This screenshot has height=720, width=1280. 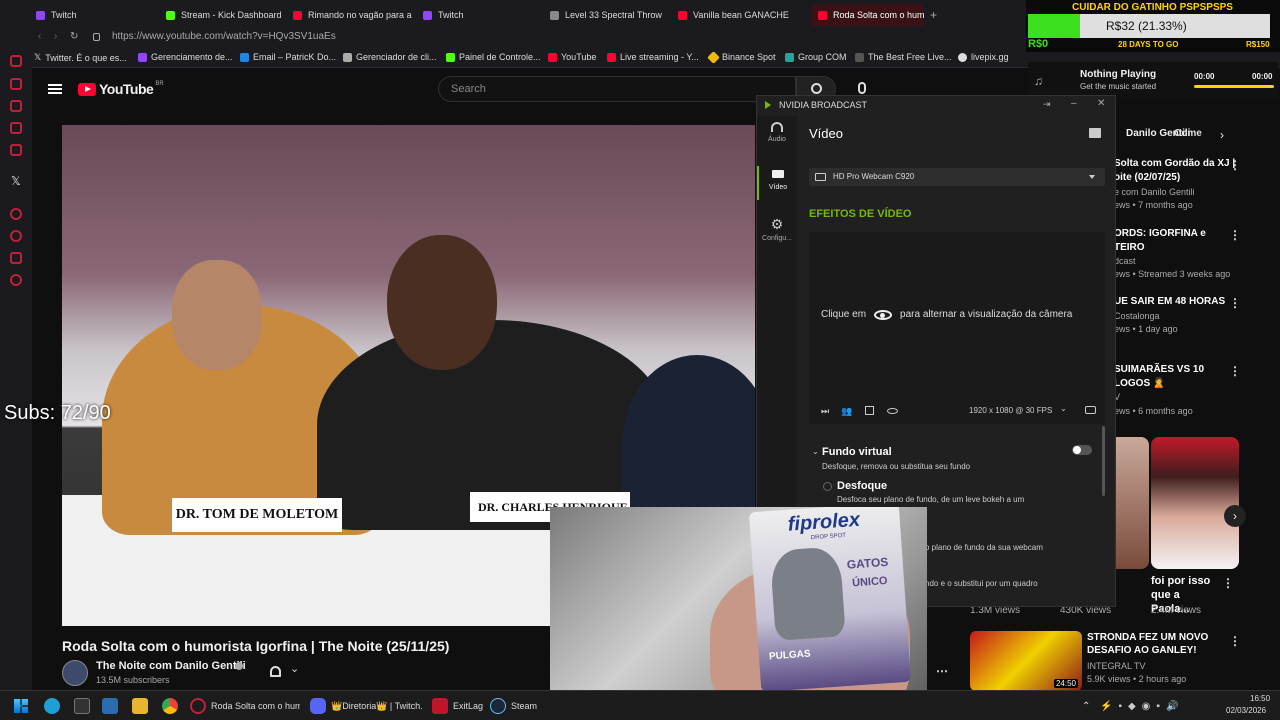 What do you see at coordinates (1159, 369) in the screenshot?
I see `related-title: SUIMARÃES VS 10` at bounding box center [1159, 369].